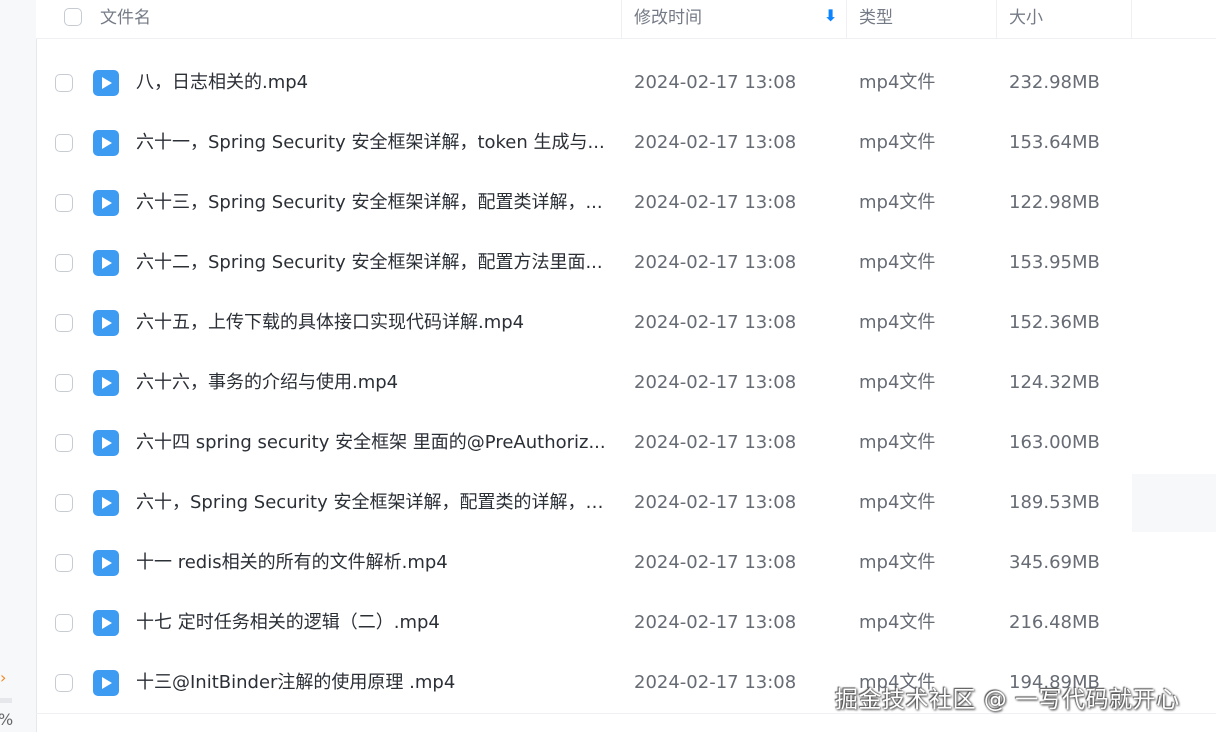  What do you see at coordinates (73, 17) in the screenshot?
I see `select-all-checkbox` at bounding box center [73, 17].